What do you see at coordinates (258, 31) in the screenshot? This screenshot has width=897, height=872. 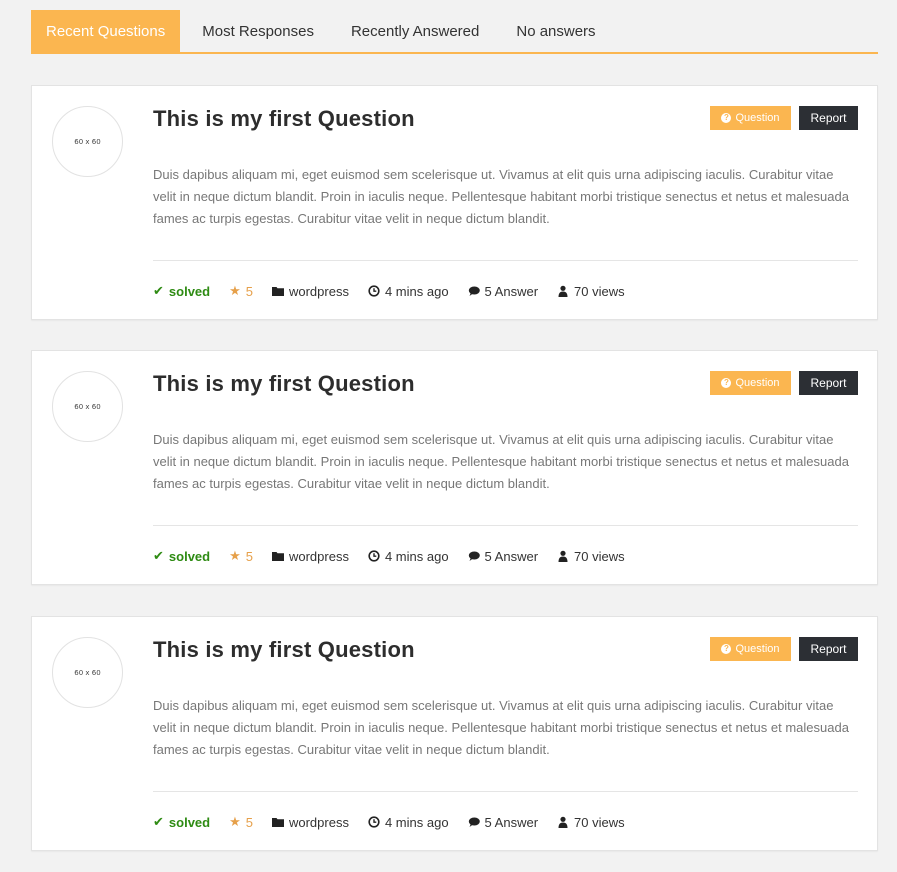 I see `tab-most-responses: Most Responses` at bounding box center [258, 31].